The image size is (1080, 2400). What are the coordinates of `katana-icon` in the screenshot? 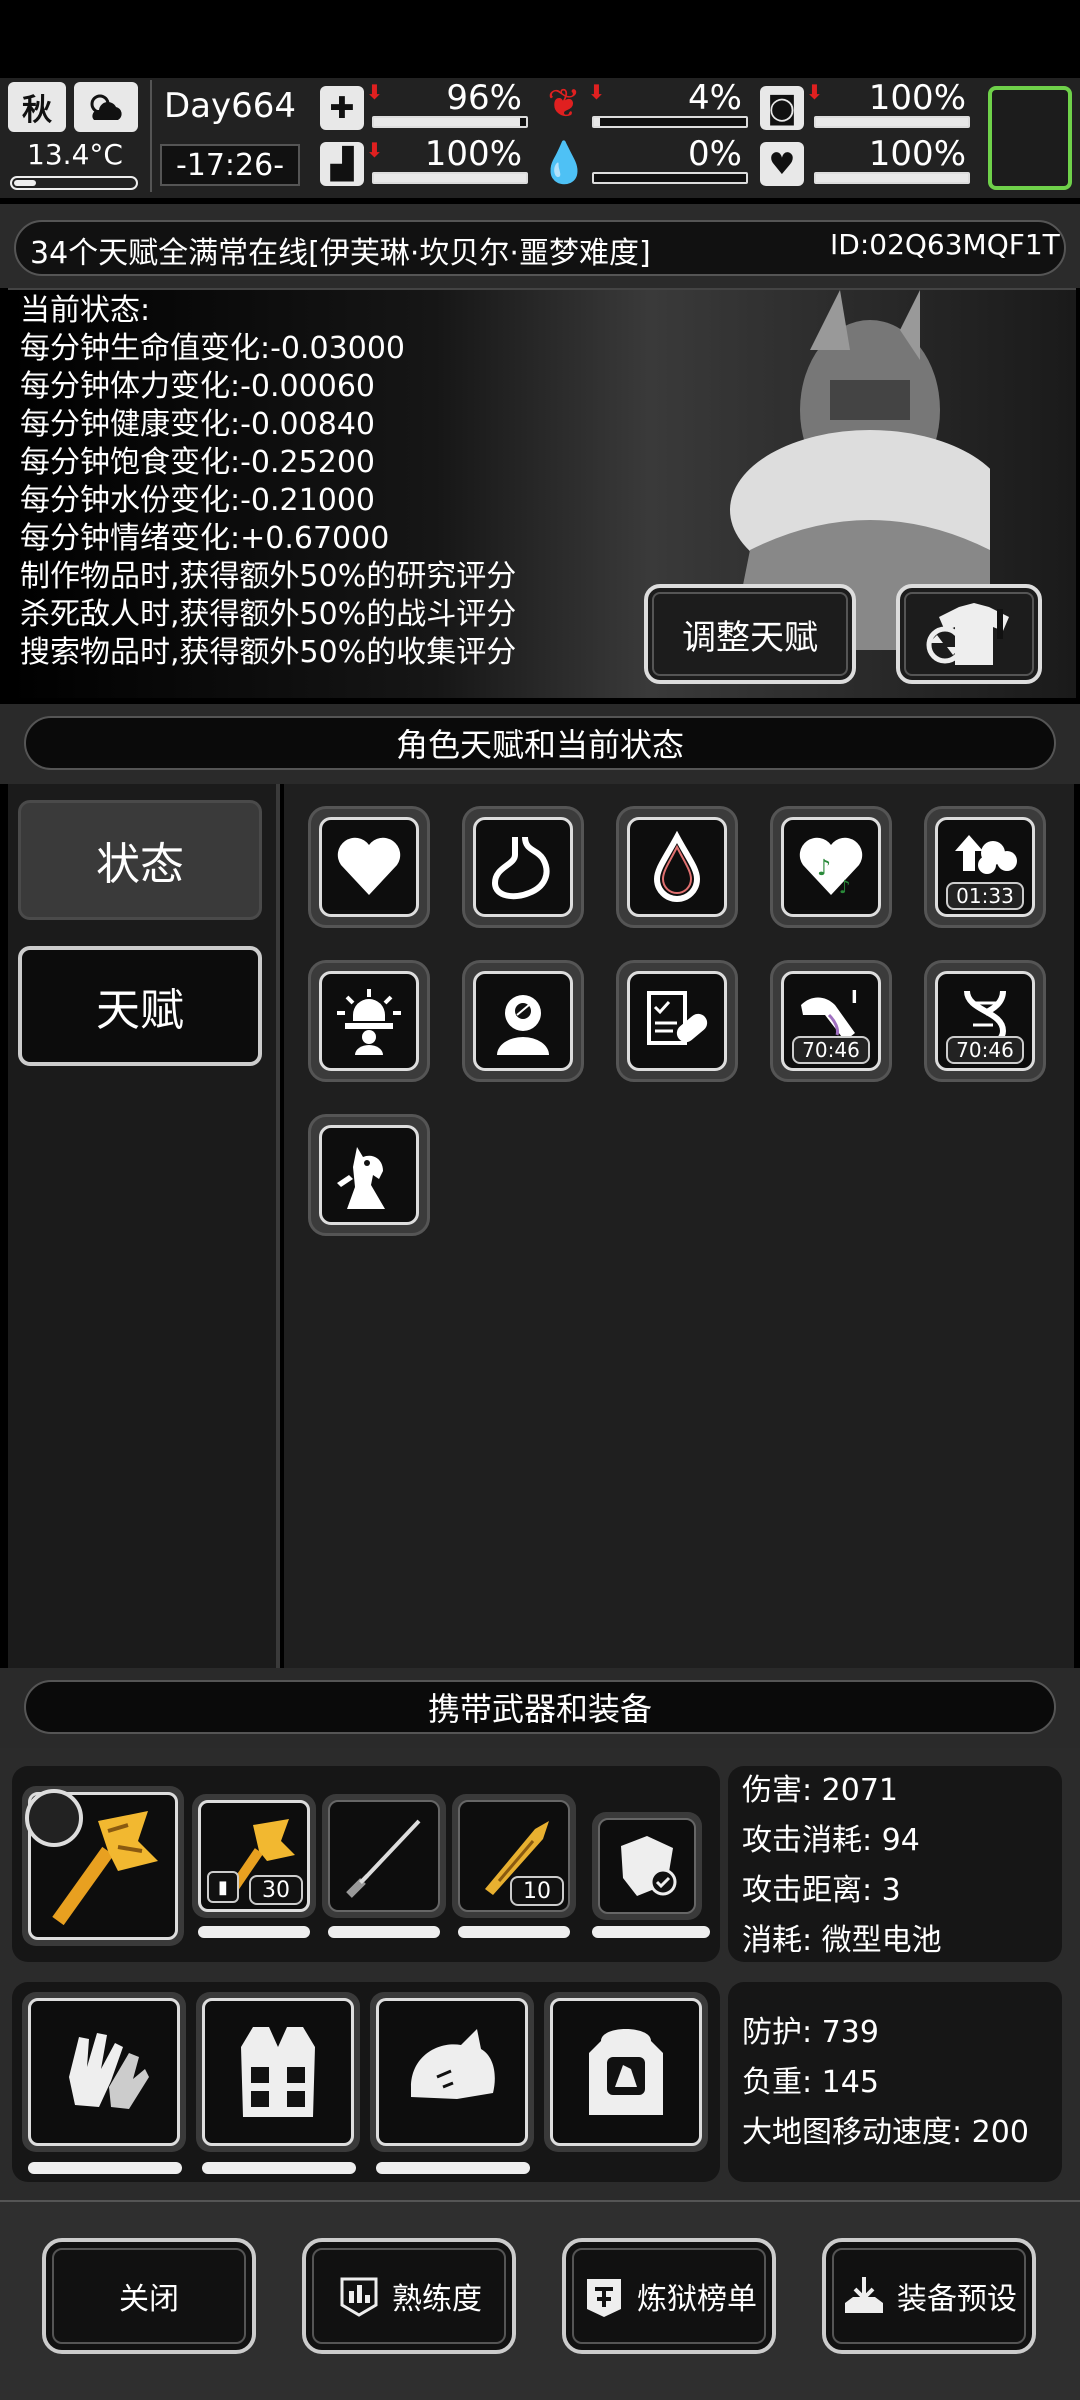 It's located at (383, 1858).